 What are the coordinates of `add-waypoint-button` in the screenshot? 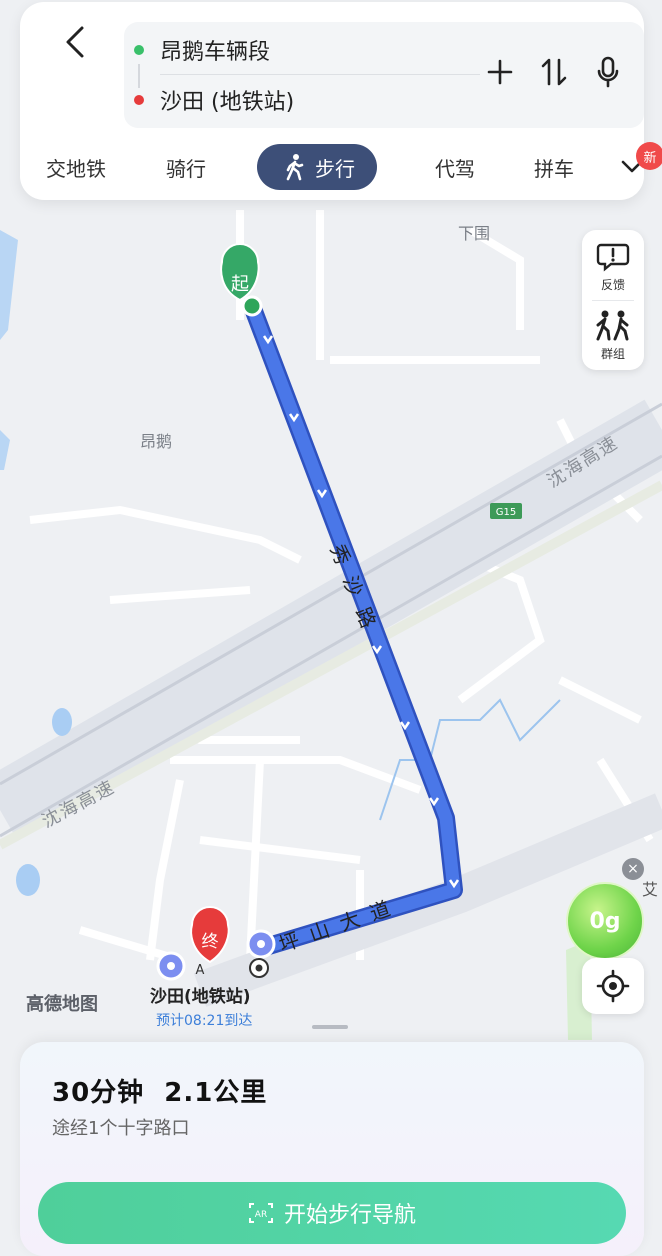 It's located at (500, 72).